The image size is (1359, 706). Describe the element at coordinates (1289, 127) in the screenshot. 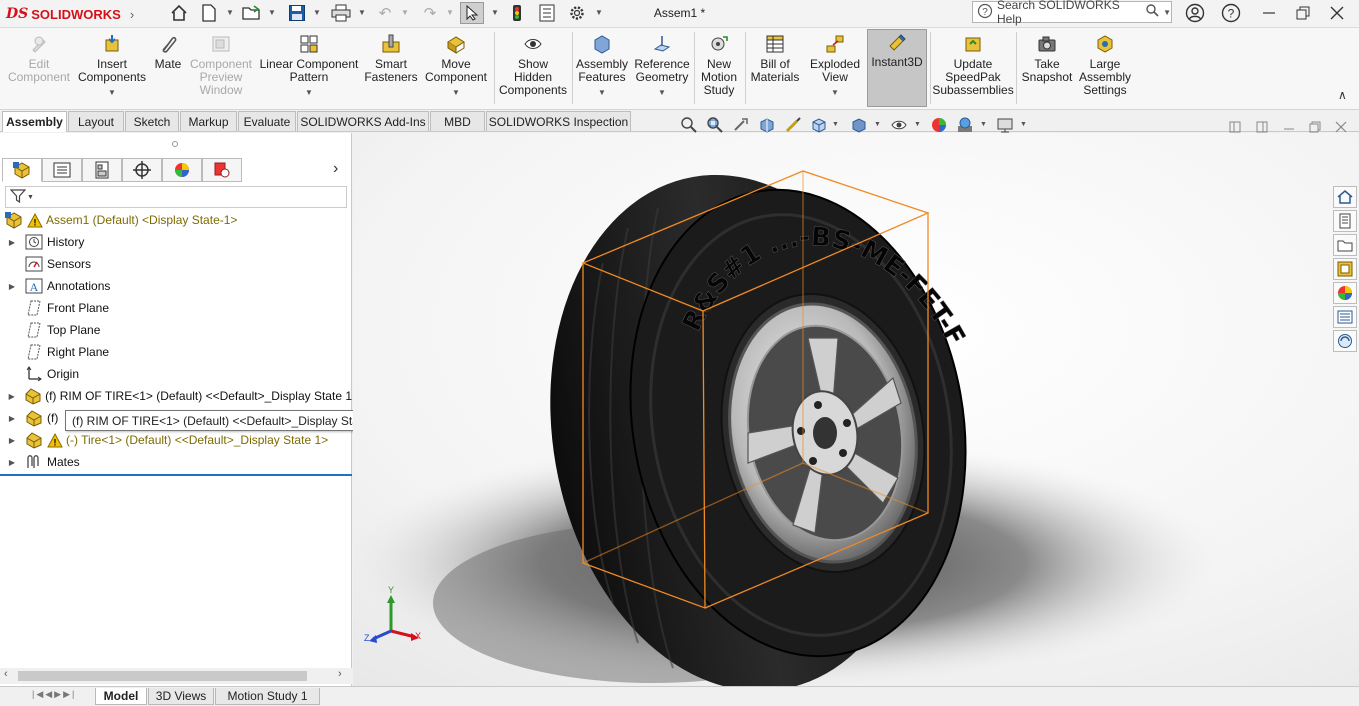

I see `viewport-minimize-icon` at that location.